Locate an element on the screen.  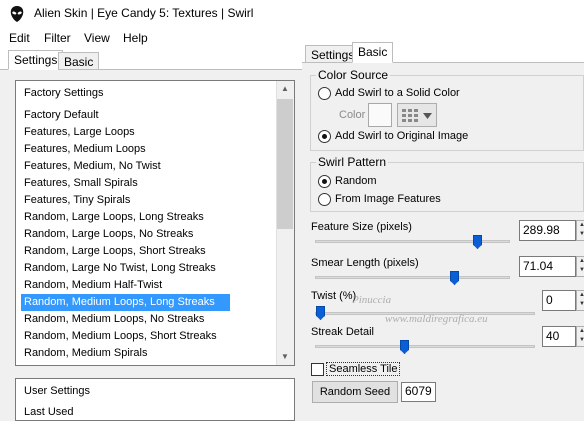
twist-spinner: ▲ ▼ is located at coordinates (580, 300).